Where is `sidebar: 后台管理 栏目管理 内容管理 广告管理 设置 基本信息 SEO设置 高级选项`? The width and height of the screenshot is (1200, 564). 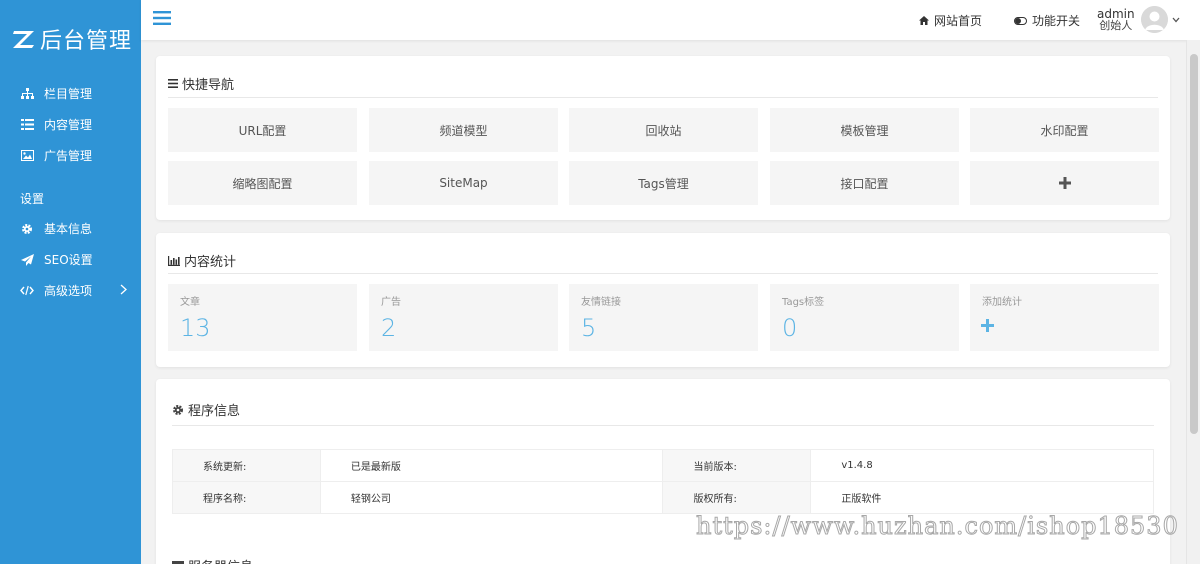 sidebar: 后台管理 栏目管理 内容管理 广告管理 设置 基本信息 SEO设置 高级选项 is located at coordinates (70, 282).